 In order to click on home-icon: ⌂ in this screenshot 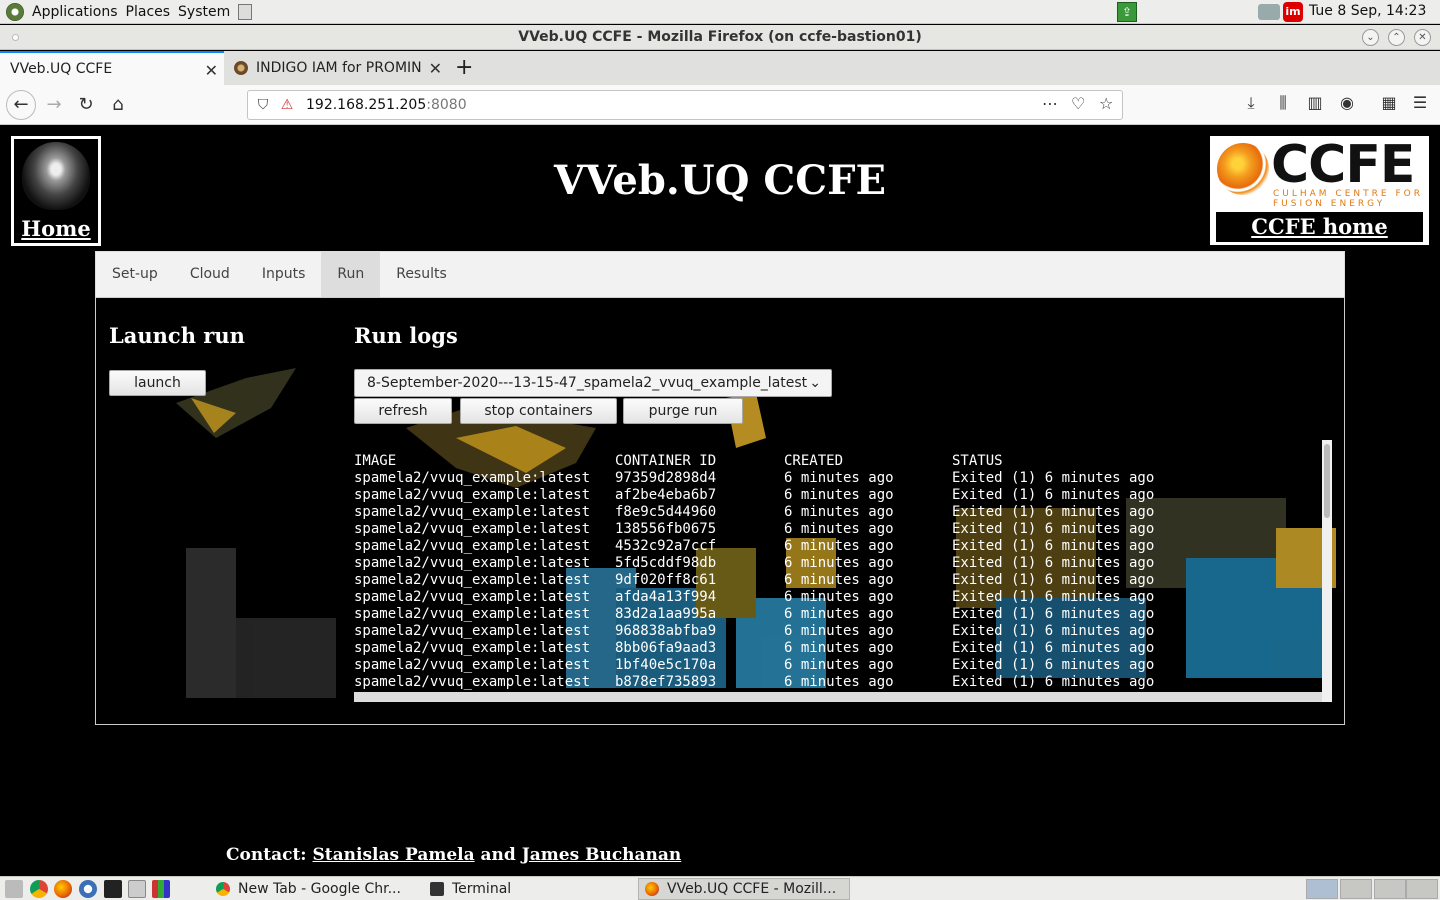, I will do `click(118, 105)`.